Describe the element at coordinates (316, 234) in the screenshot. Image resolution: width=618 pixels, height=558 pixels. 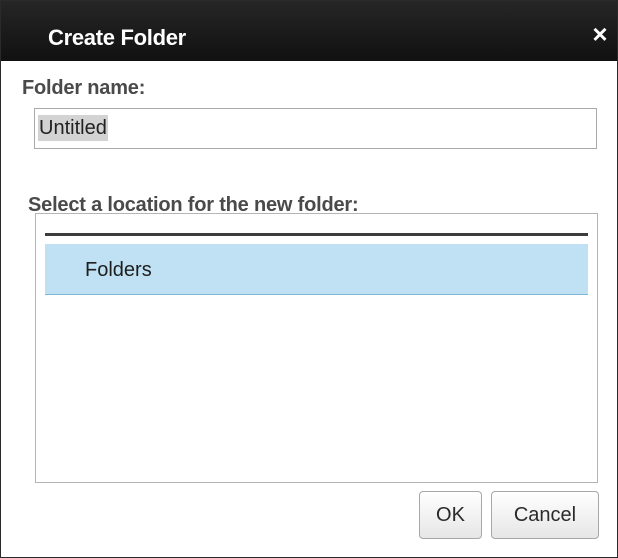
I see `tree-header-divider` at that location.